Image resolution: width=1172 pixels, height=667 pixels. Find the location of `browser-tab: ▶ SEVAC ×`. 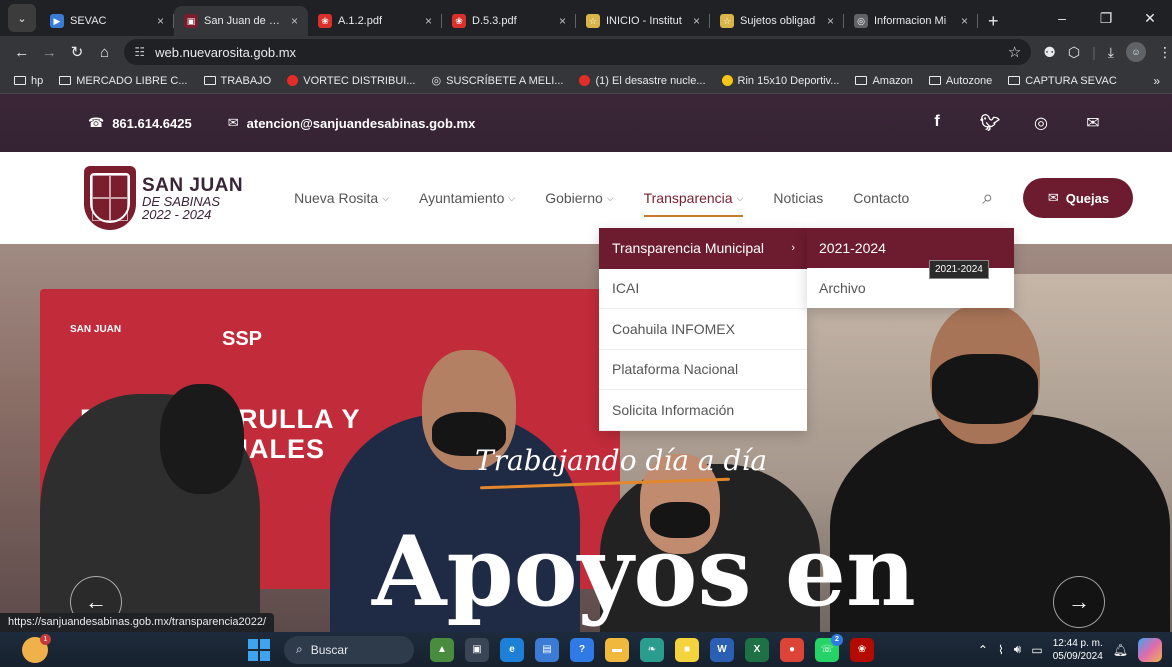

browser-tab: ▶ SEVAC × is located at coordinates (107, 21).